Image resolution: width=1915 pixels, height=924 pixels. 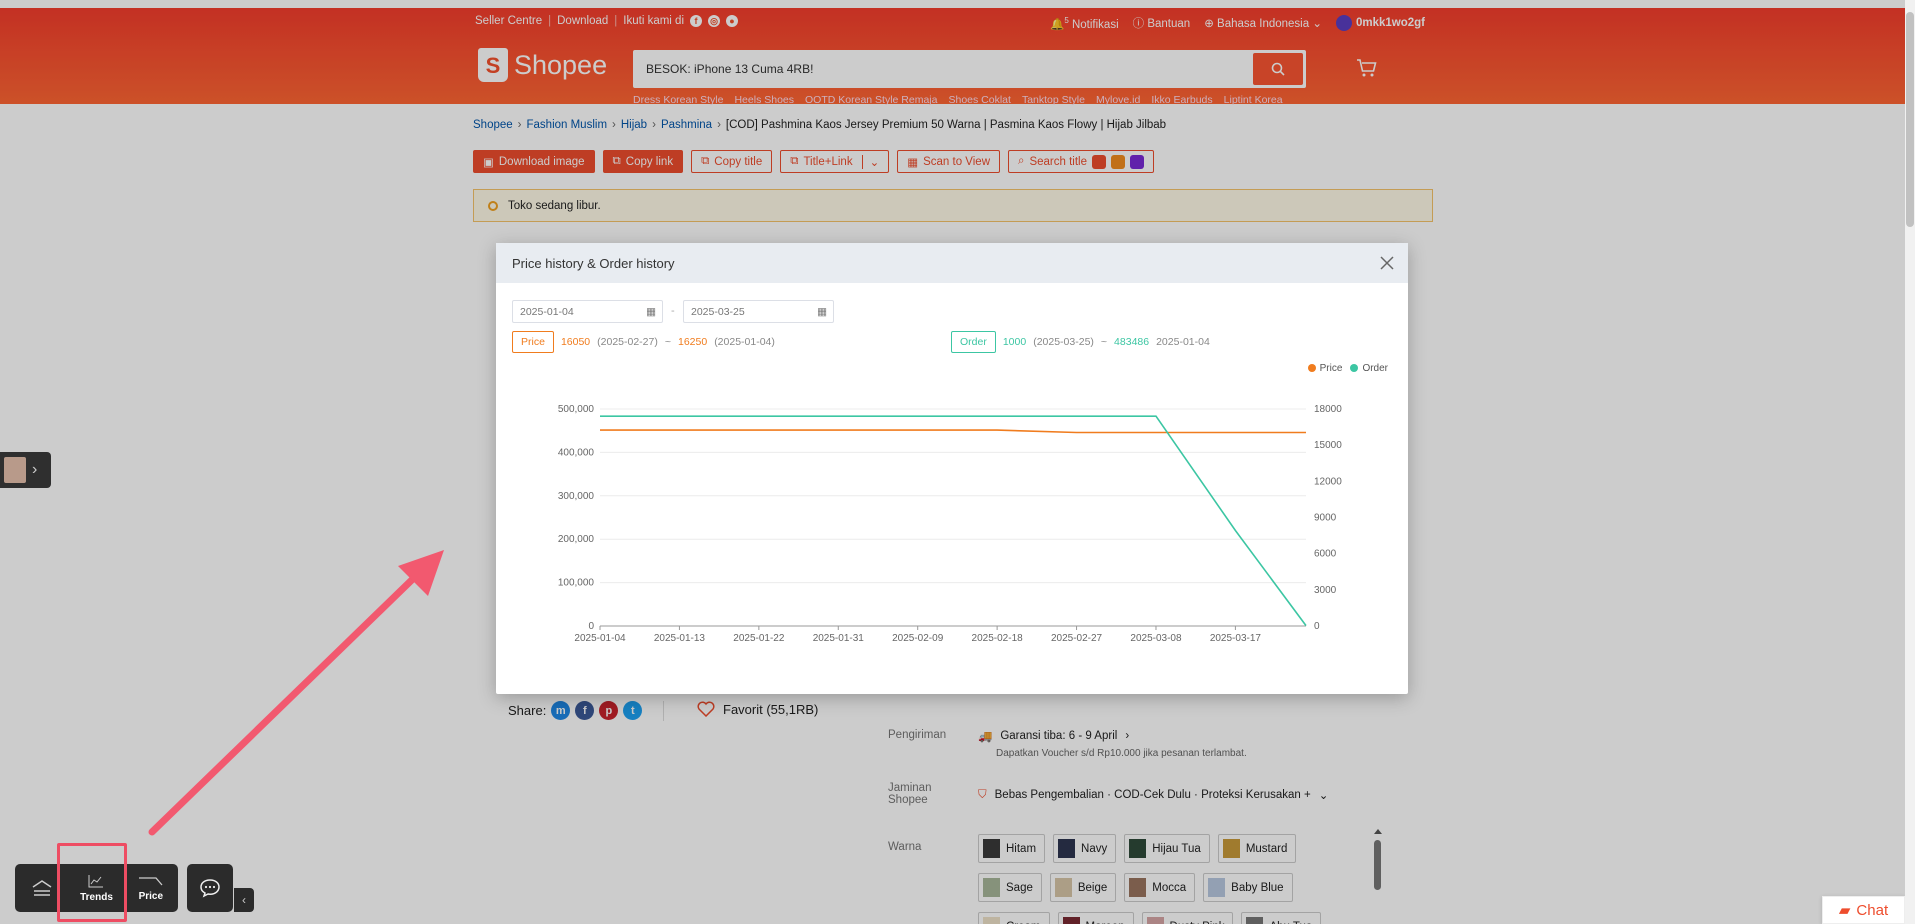 I want to click on left-axis-tick-label: 0, so click(x=591, y=626).